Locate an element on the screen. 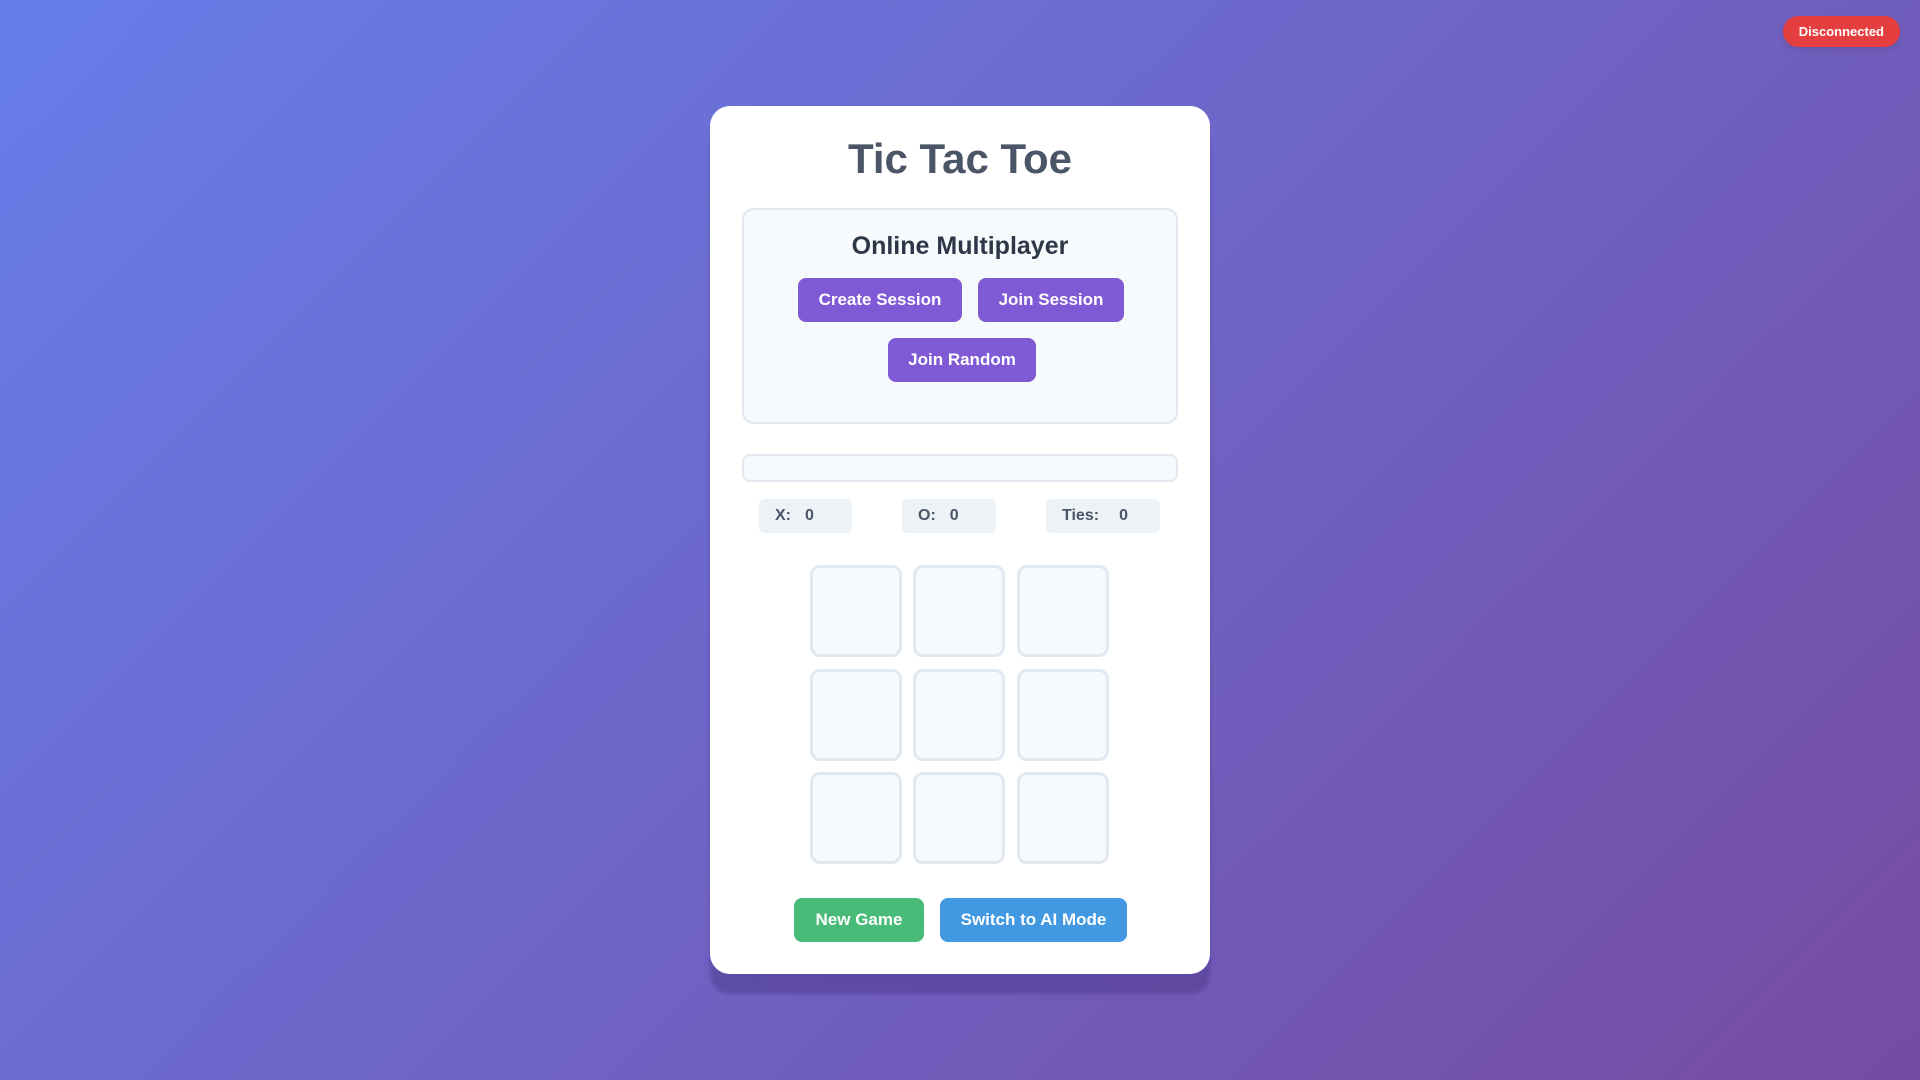  score-ties-value: 0 is located at coordinates (1123, 515).